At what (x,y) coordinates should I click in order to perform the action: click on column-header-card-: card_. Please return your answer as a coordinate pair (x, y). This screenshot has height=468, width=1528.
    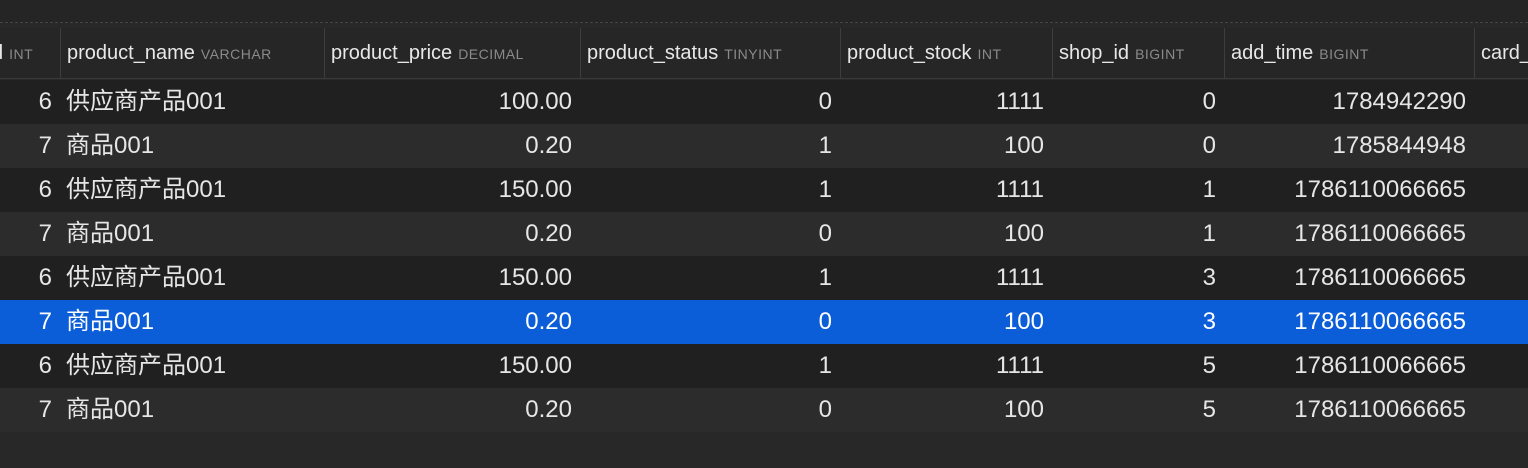
    Looking at the image, I should click on (1501, 53).